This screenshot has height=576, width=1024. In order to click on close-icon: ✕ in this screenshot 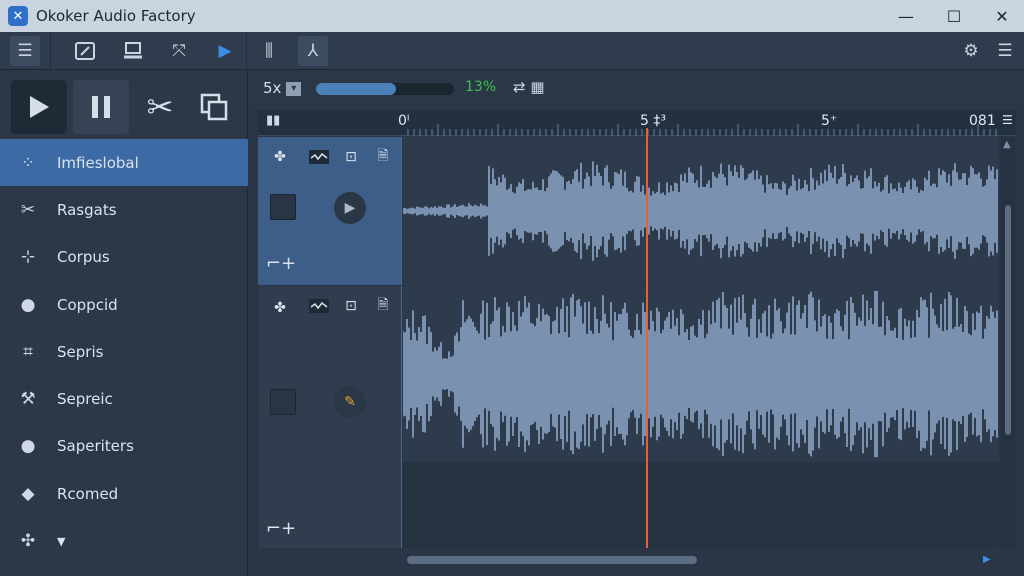, I will do `click(1001, 16)`.